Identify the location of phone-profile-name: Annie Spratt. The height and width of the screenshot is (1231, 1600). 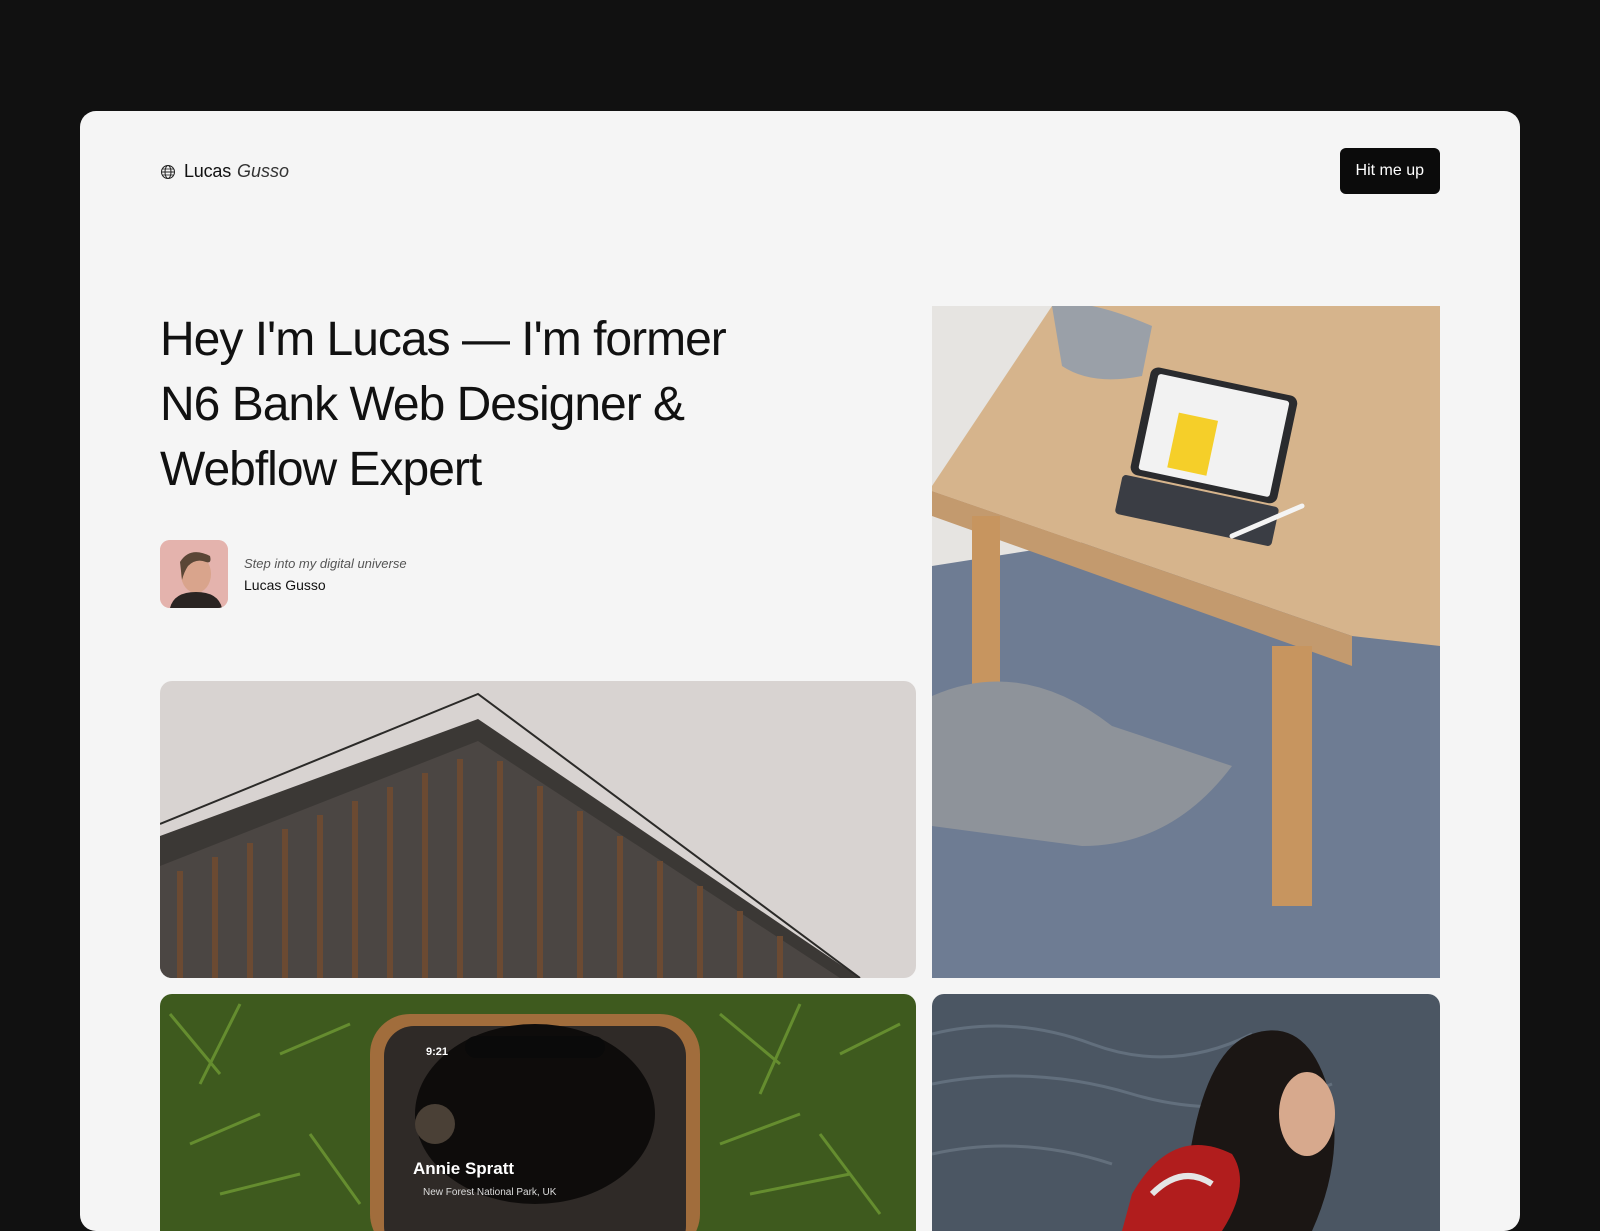
(464, 1168).